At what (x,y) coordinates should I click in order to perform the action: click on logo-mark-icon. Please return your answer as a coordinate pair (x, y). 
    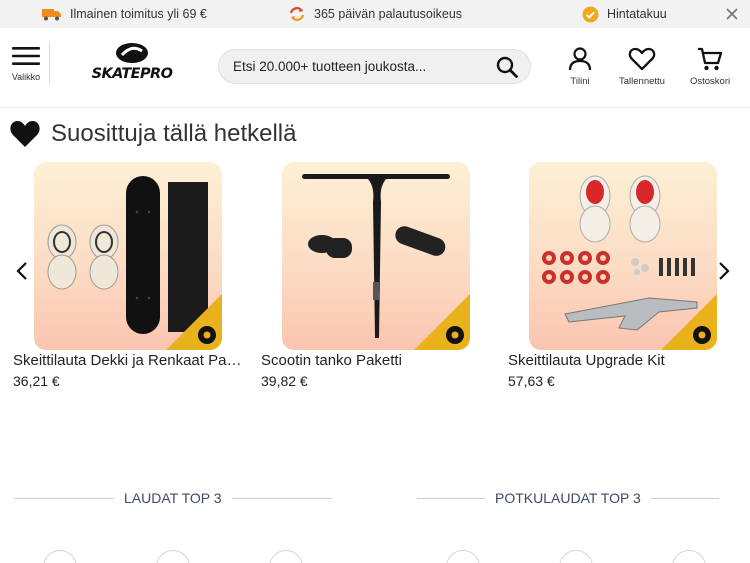
    Looking at the image, I should click on (132, 53).